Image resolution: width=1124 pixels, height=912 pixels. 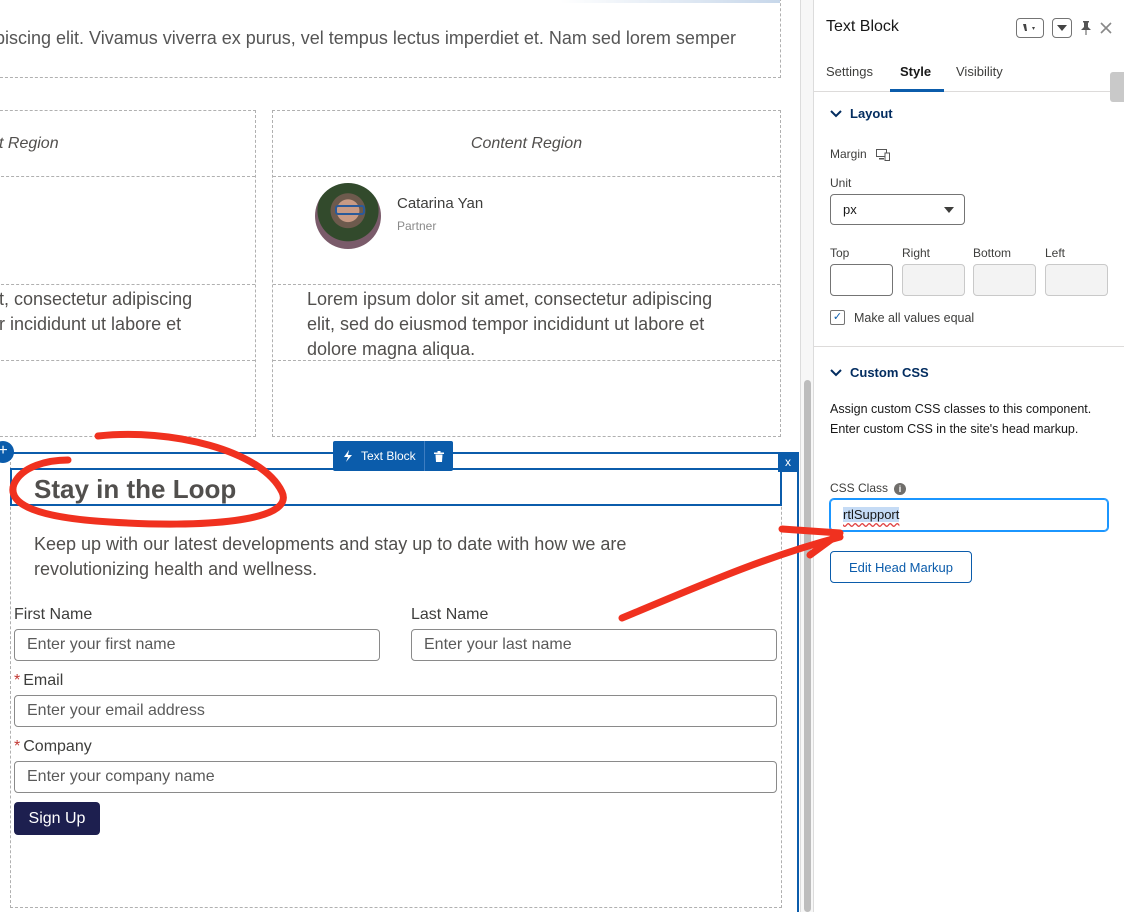 What do you see at coordinates (841, 183) in the screenshot?
I see `unit-label: Unit` at bounding box center [841, 183].